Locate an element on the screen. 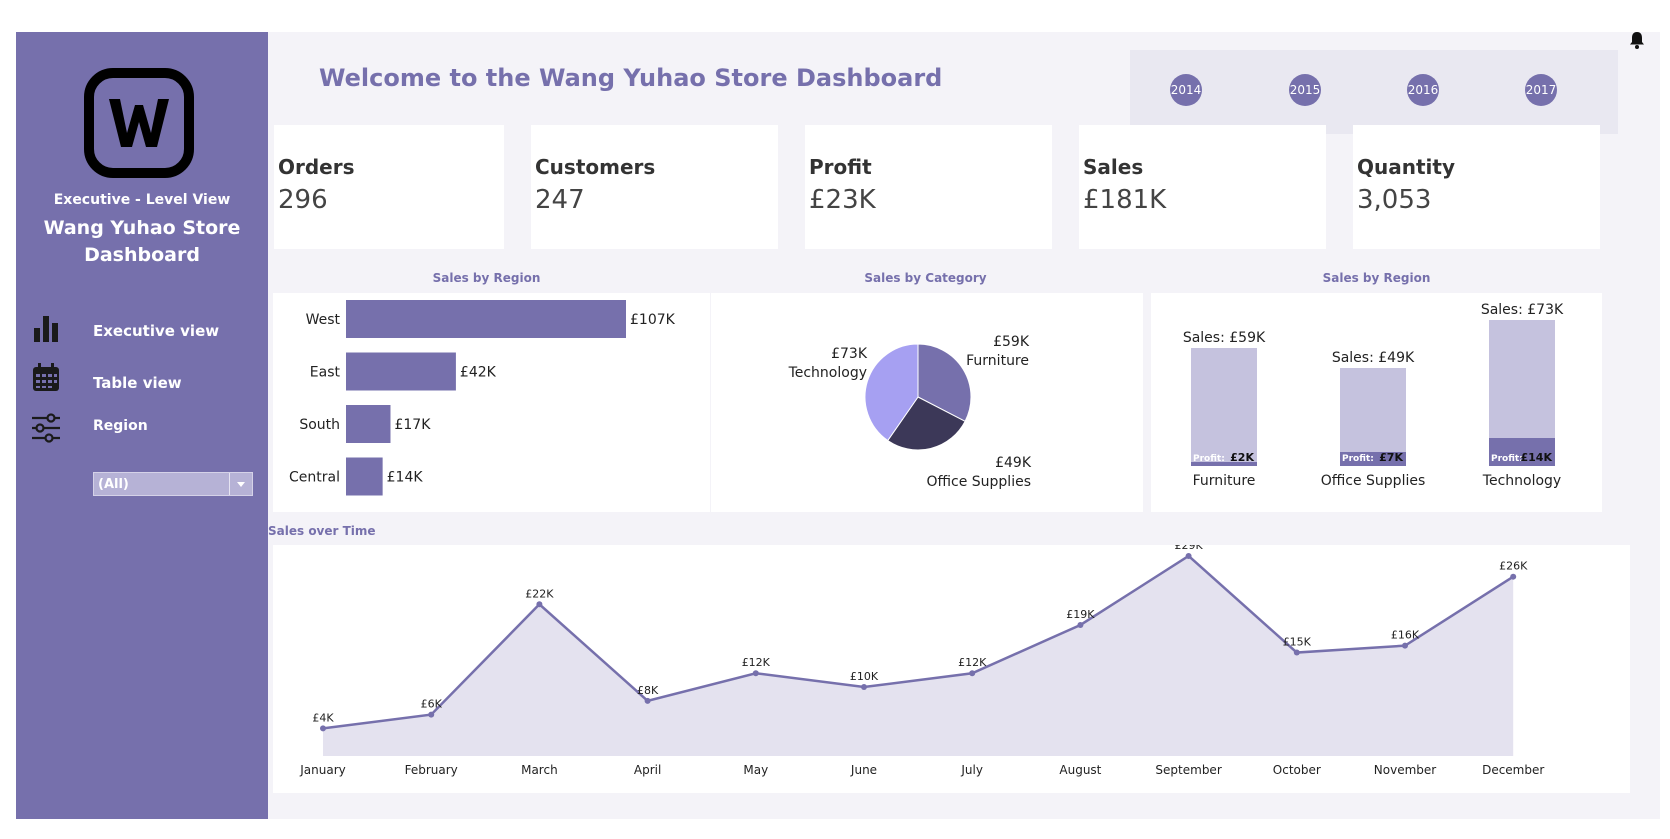  month-axis-label: January is located at coordinates (322, 770).